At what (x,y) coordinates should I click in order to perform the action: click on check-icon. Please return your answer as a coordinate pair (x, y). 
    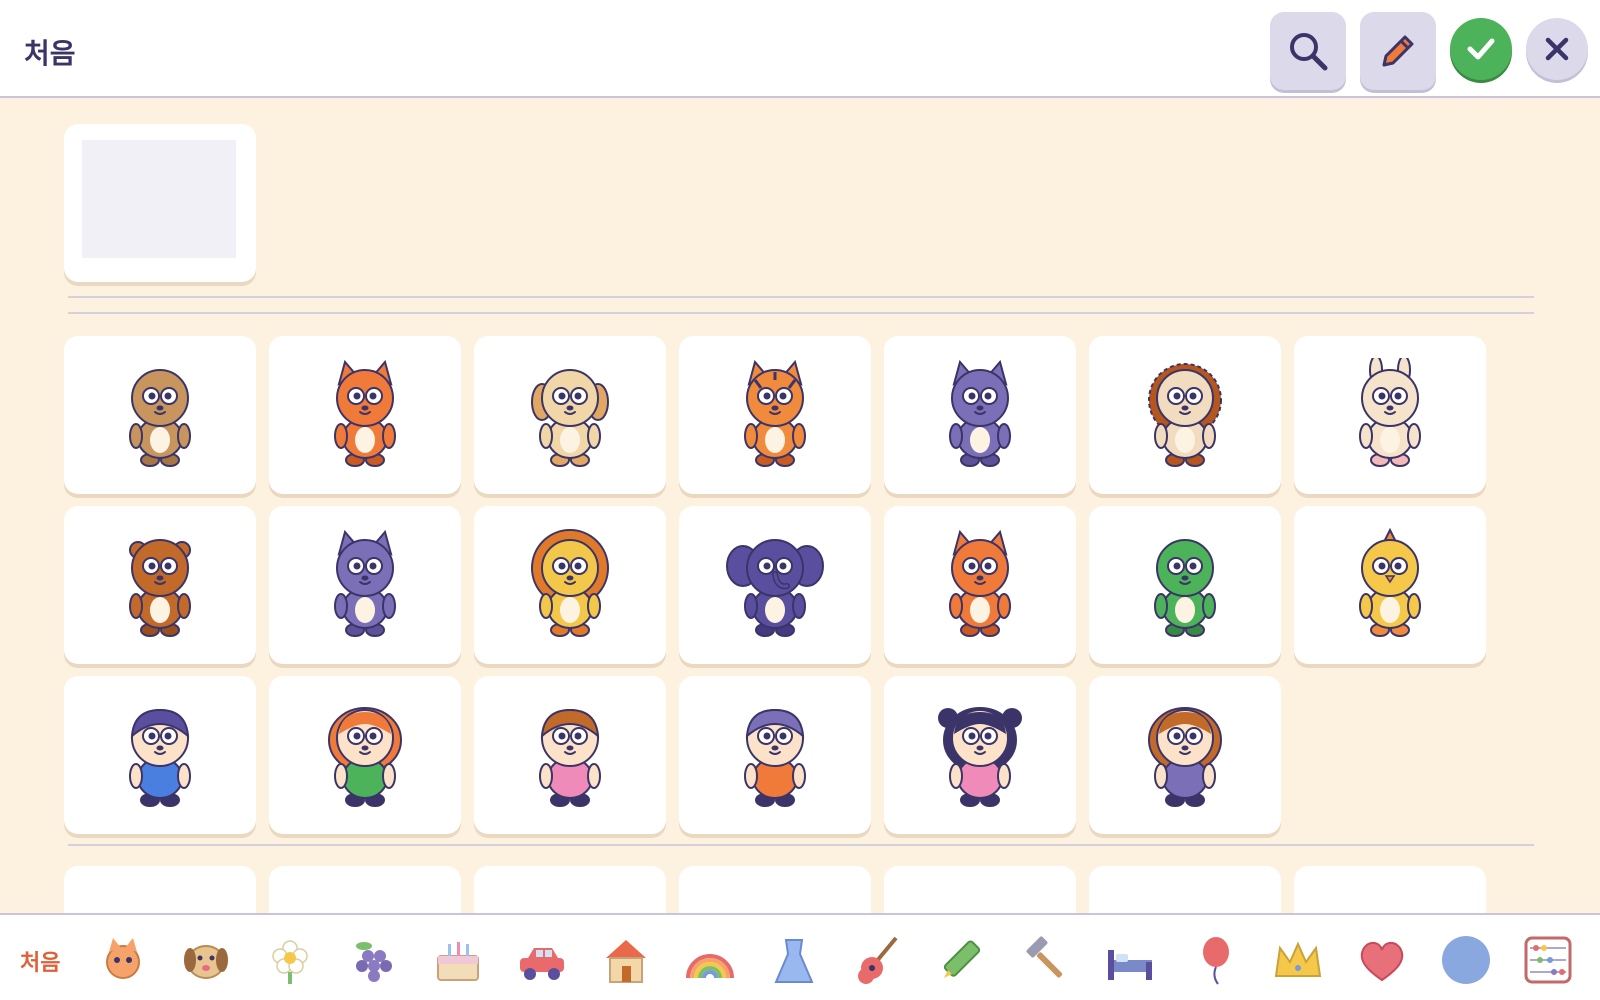
    Looking at the image, I should click on (1481, 49).